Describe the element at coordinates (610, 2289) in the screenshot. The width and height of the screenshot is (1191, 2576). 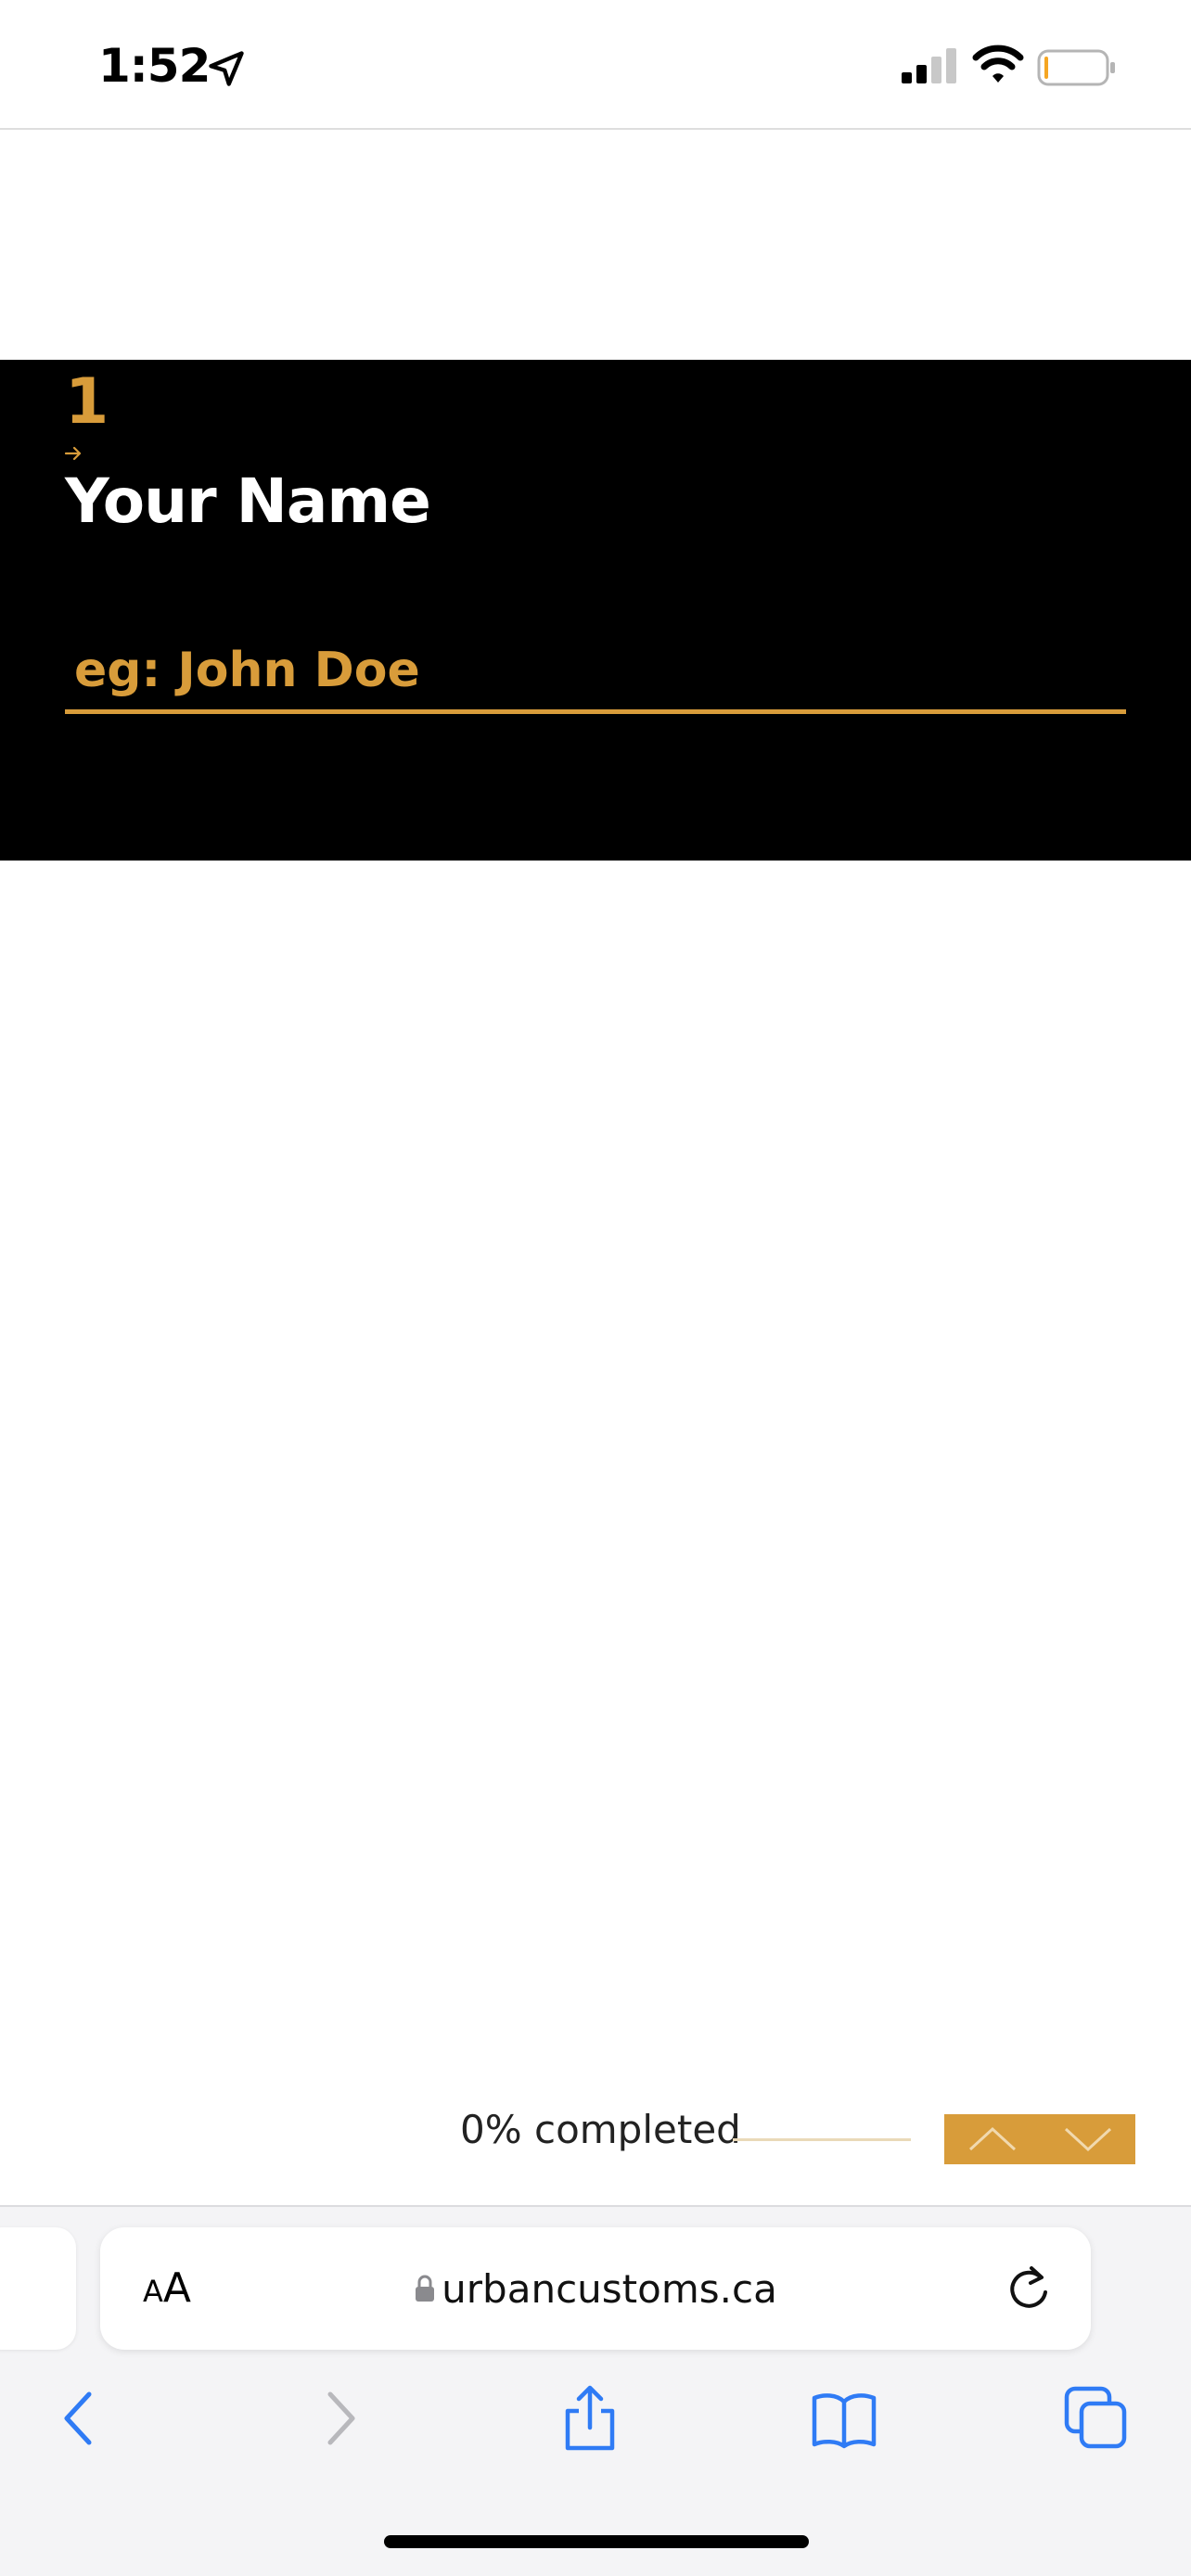
I see `url-text: urbancustoms.ca` at that location.